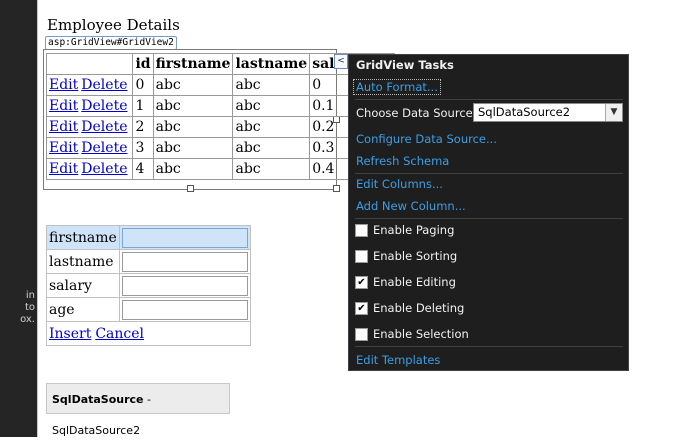  I want to click on choose-data-source-label: Choose Data Source:, so click(416, 113).